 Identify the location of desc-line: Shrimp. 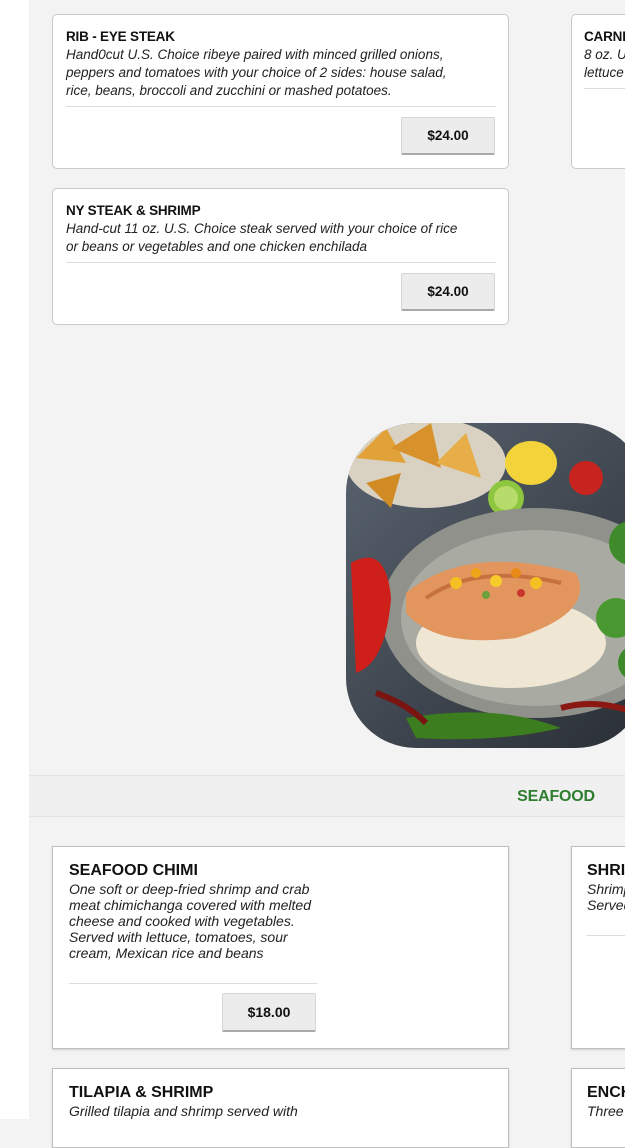
(606, 889).